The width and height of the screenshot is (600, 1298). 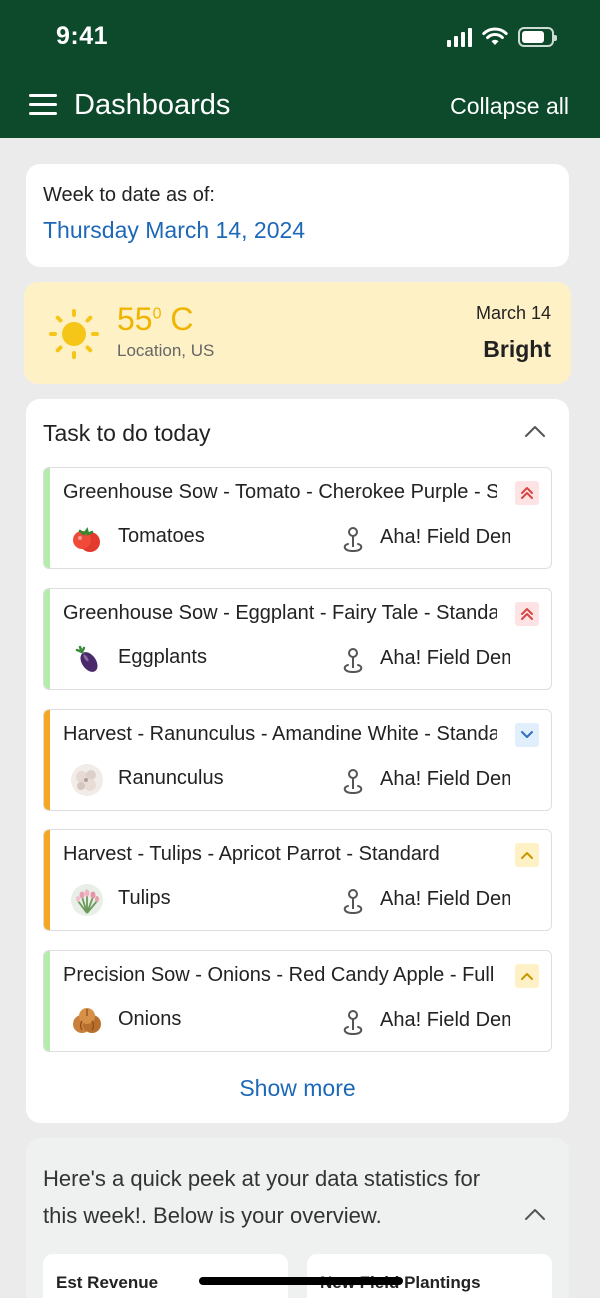 I want to click on crop-name: Eggplants, so click(x=162, y=657).